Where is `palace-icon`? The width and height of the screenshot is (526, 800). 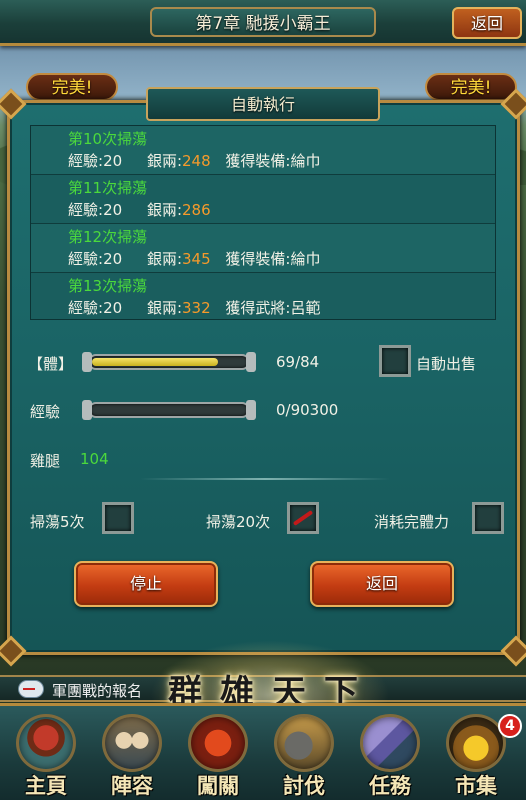
palace-icon is located at coordinates (46, 743).